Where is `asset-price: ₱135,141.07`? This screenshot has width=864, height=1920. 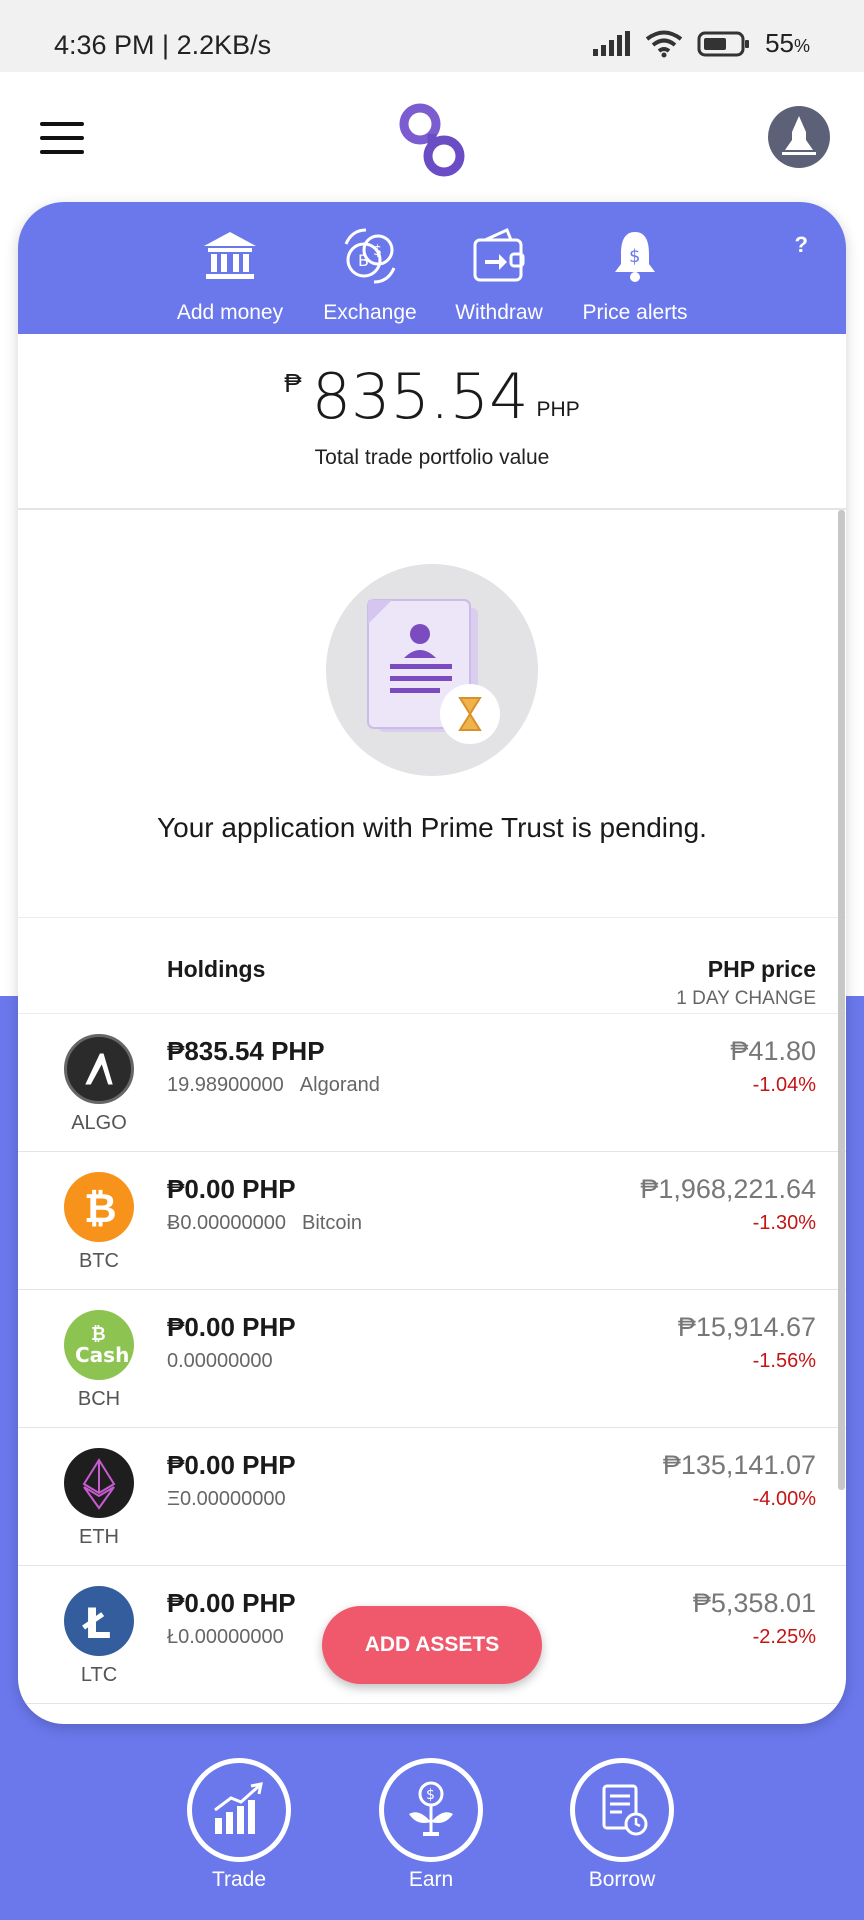 asset-price: ₱135,141.07 is located at coordinates (739, 1465).